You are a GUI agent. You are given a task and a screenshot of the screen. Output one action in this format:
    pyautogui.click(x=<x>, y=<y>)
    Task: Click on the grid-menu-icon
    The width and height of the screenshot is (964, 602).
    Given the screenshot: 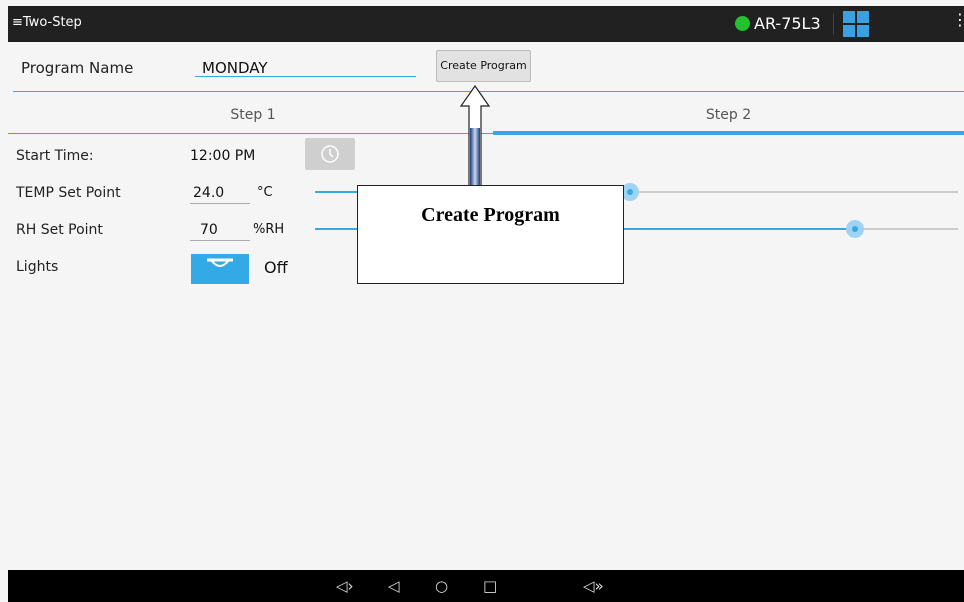 What is the action you would take?
    pyautogui.click(x=856, y=24)
    